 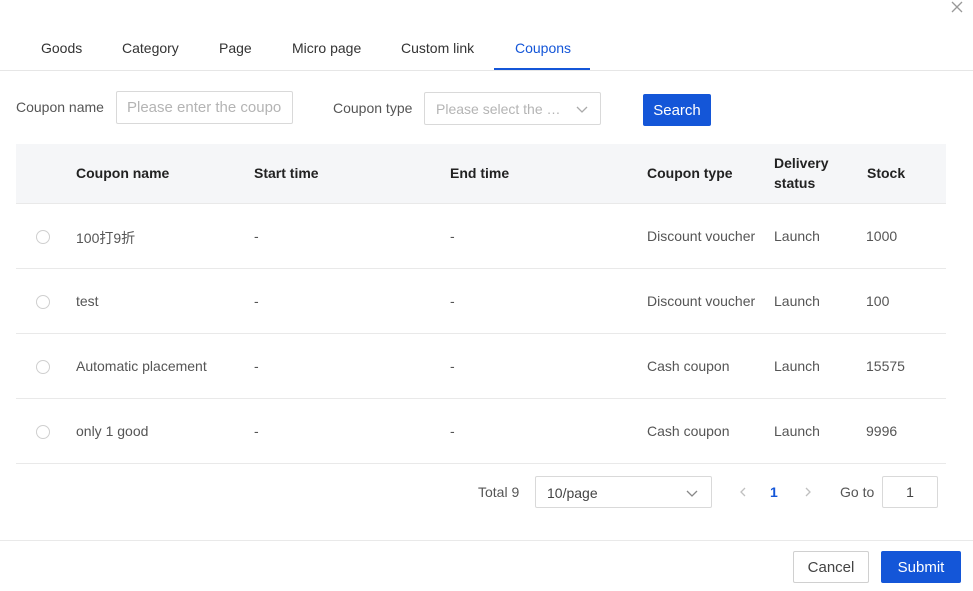 I want to click on header-delivery-status-line1: Delivery, so click(x=801, y=163).